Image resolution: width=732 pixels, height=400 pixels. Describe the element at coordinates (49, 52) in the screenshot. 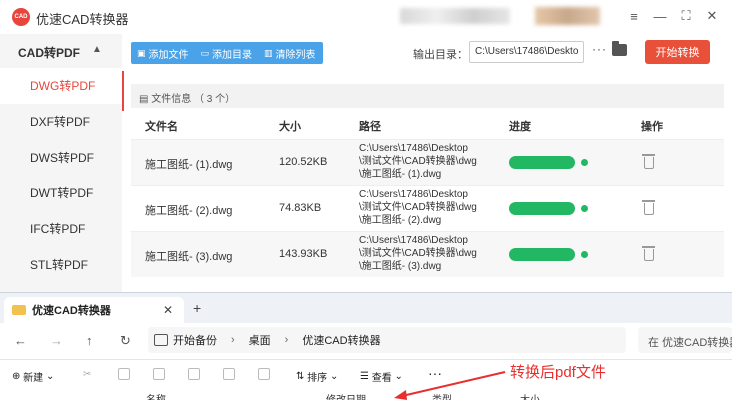

I see `sidebar-header: CAD转PDF` at that location.